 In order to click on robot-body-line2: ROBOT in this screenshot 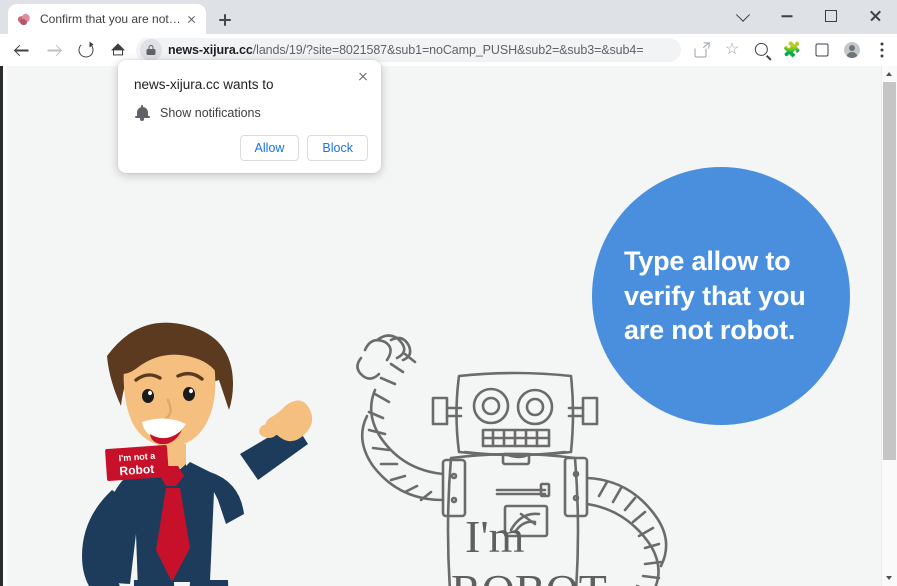, I will do `click(529, 575)`.